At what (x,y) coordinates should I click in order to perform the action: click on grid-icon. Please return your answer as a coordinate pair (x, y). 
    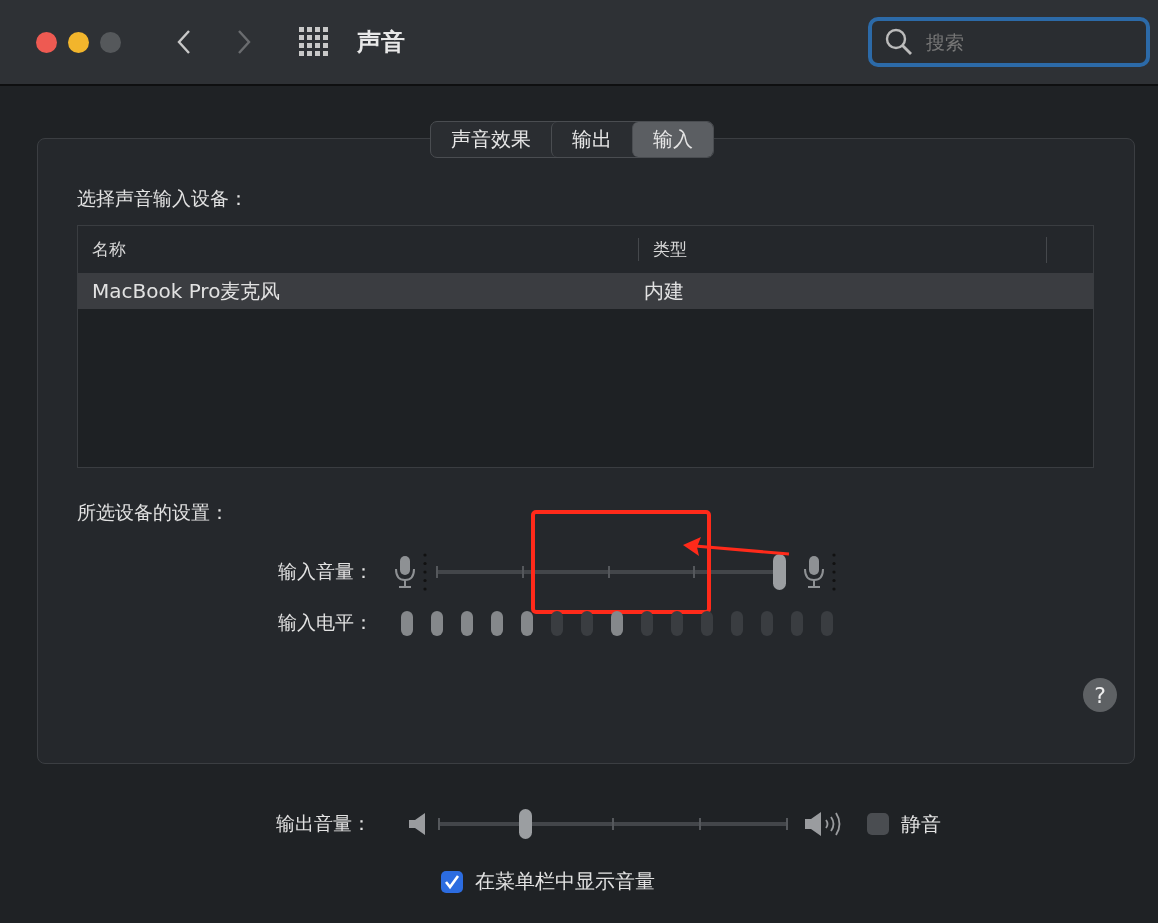
    Looking at the image, I should click on (314, 42).